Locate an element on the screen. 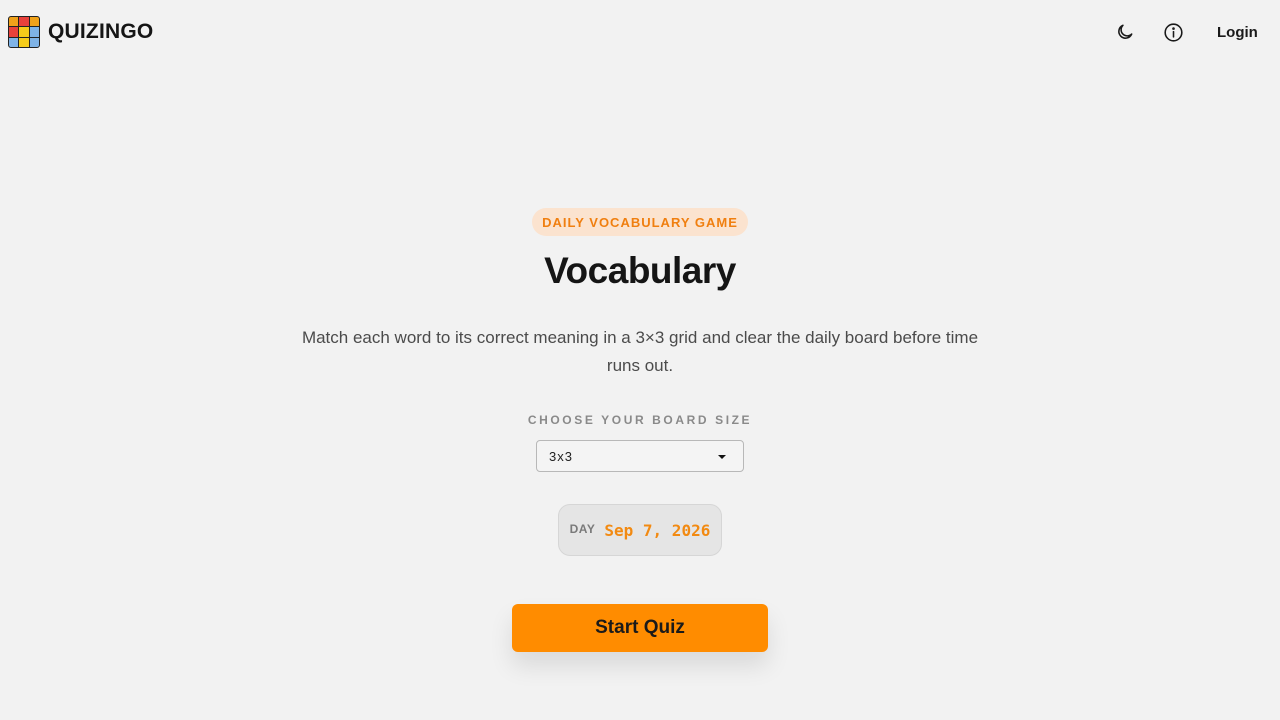 Image resolution: width=1280 pixels, height=720 pixels. board-size-select: 3x3 is located at coordinates (640, 456).